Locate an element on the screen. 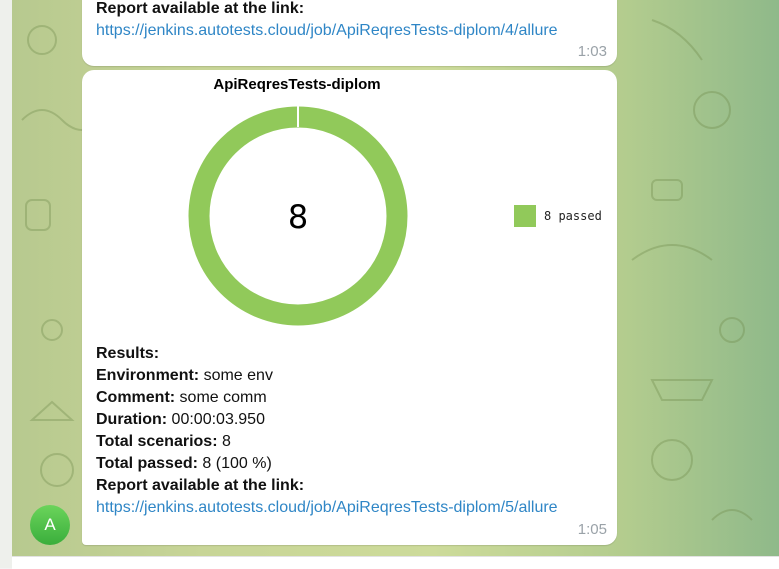  total-passed-line: Total passed: 8 (100 %) is located at coordinates (184, 463).